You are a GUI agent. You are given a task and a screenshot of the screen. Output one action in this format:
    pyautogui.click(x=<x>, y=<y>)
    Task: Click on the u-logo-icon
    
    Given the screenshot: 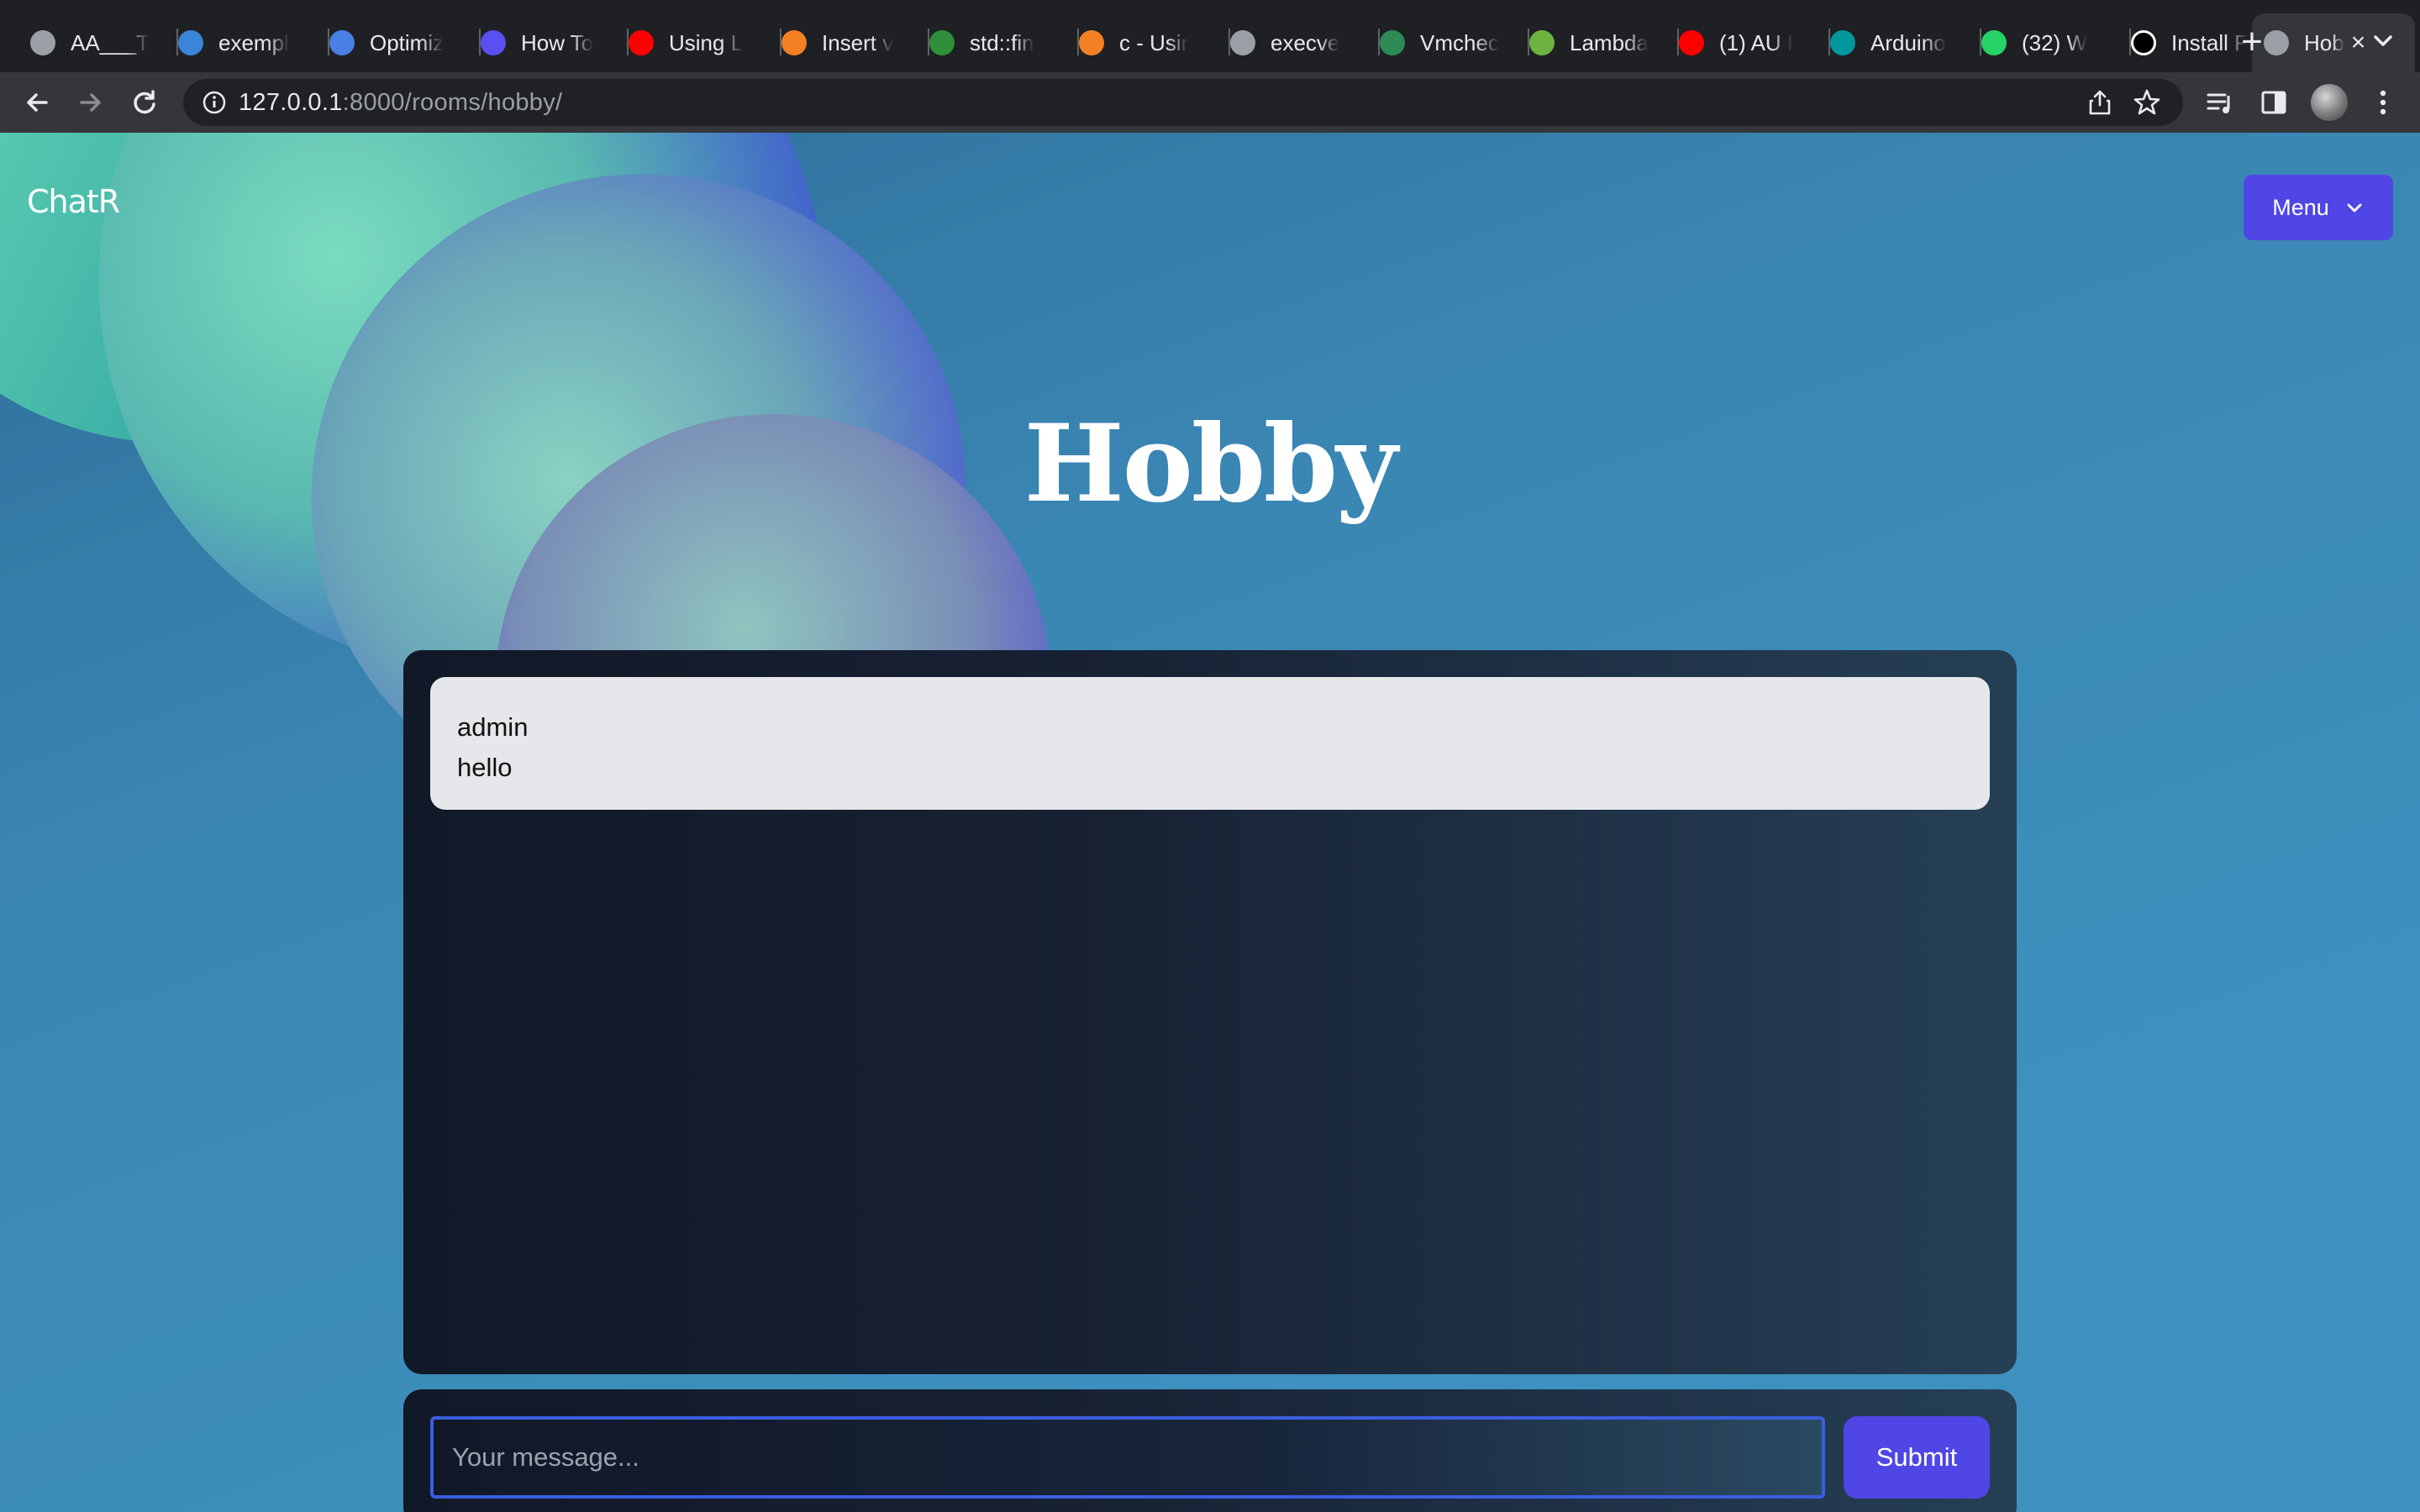 What is the action you would take?
    pyautogui.click(x=494, y=42)
    